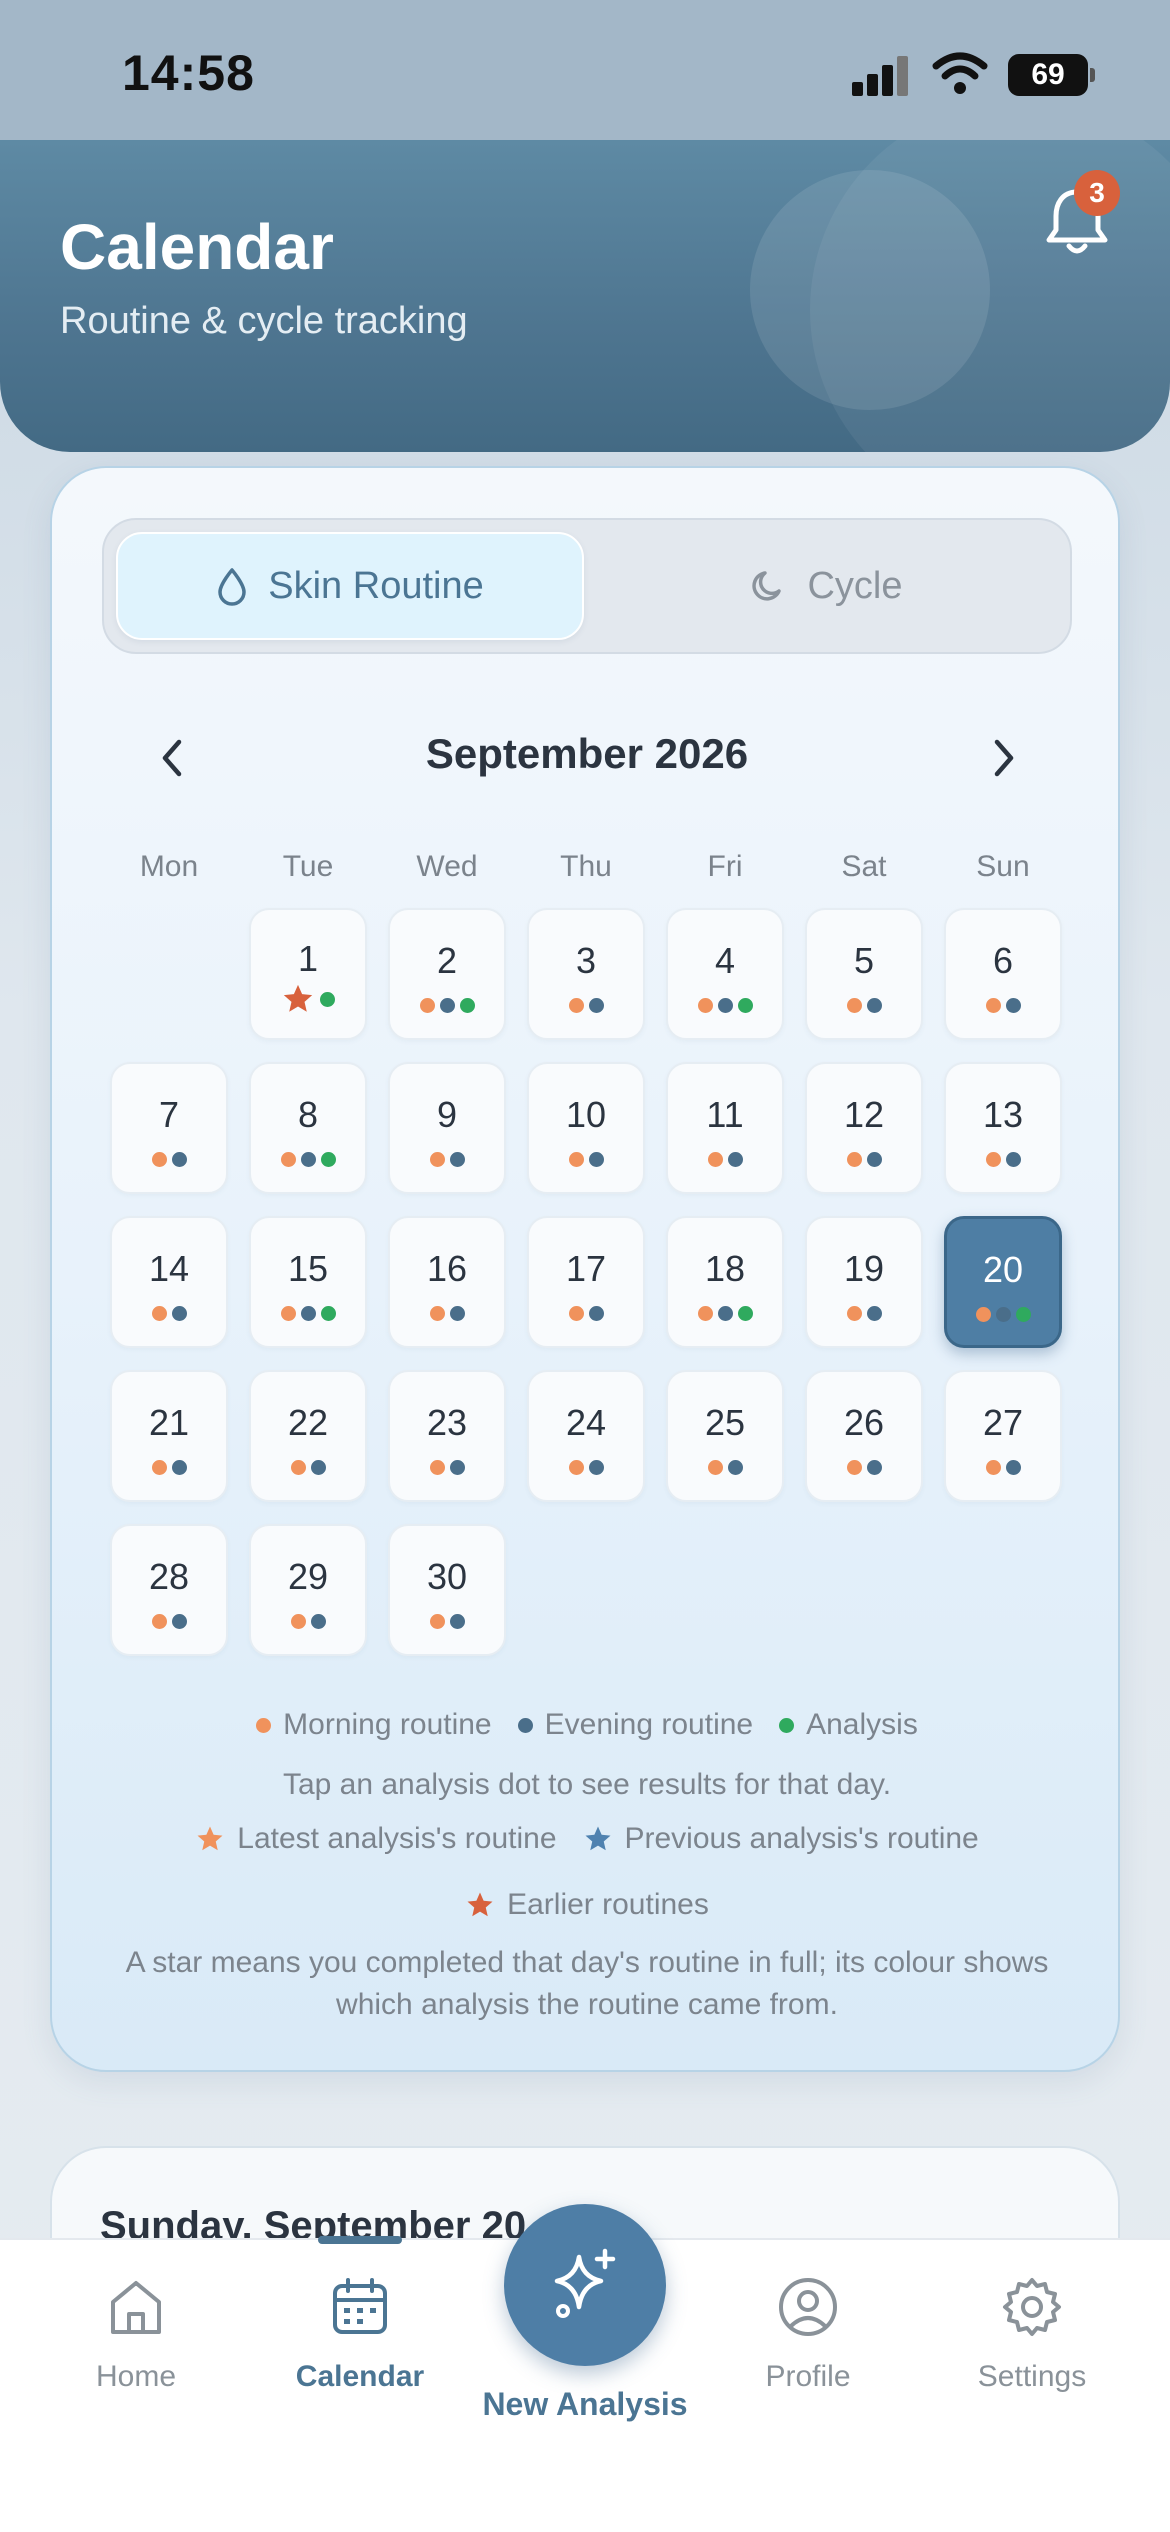 The image size is (1170, 2532). What do you see at coordinates (586, 974) in the screenshot?
I see `calendar-day: 3` at bounding box center [586, 974].